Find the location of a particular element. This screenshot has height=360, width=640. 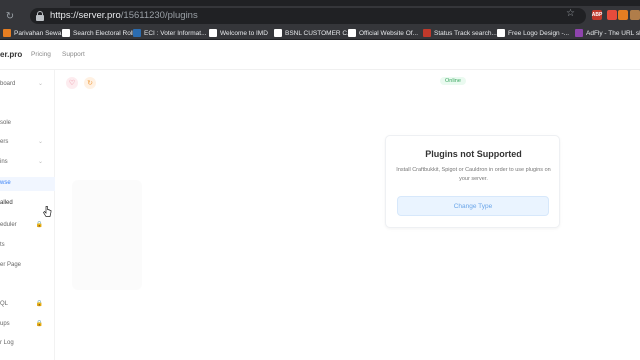

sidebar-item: er Page is located at coordinates (27, 266).